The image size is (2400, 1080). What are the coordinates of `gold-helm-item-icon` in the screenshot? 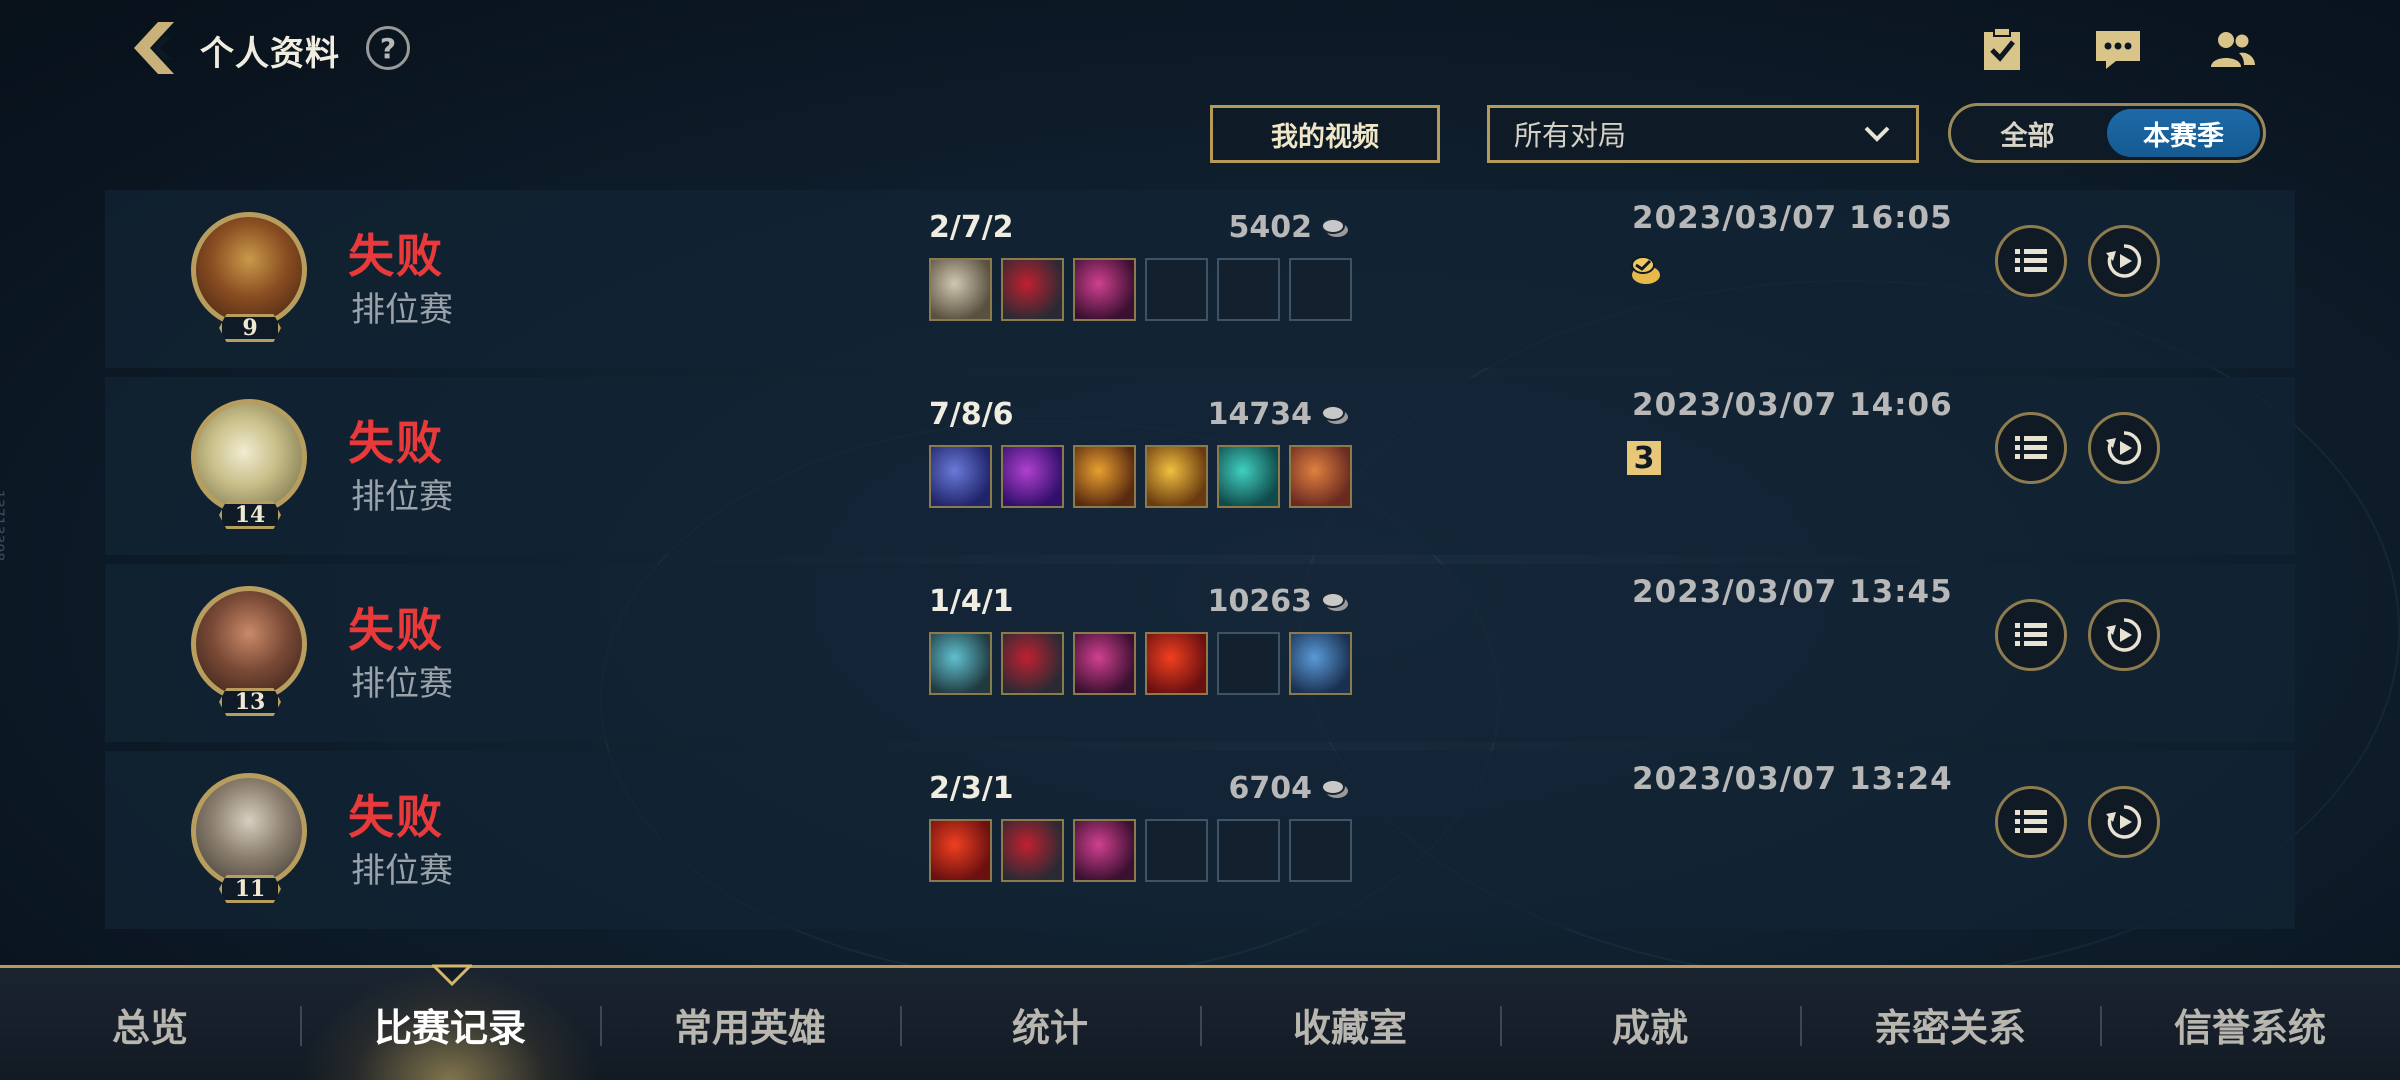 It's located at (1104, 476).